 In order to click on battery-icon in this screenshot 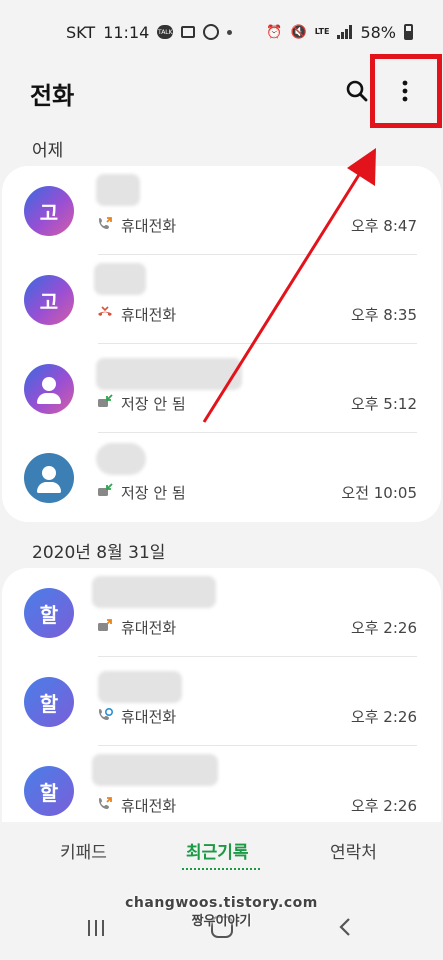, I will do `click(408, 32)`.